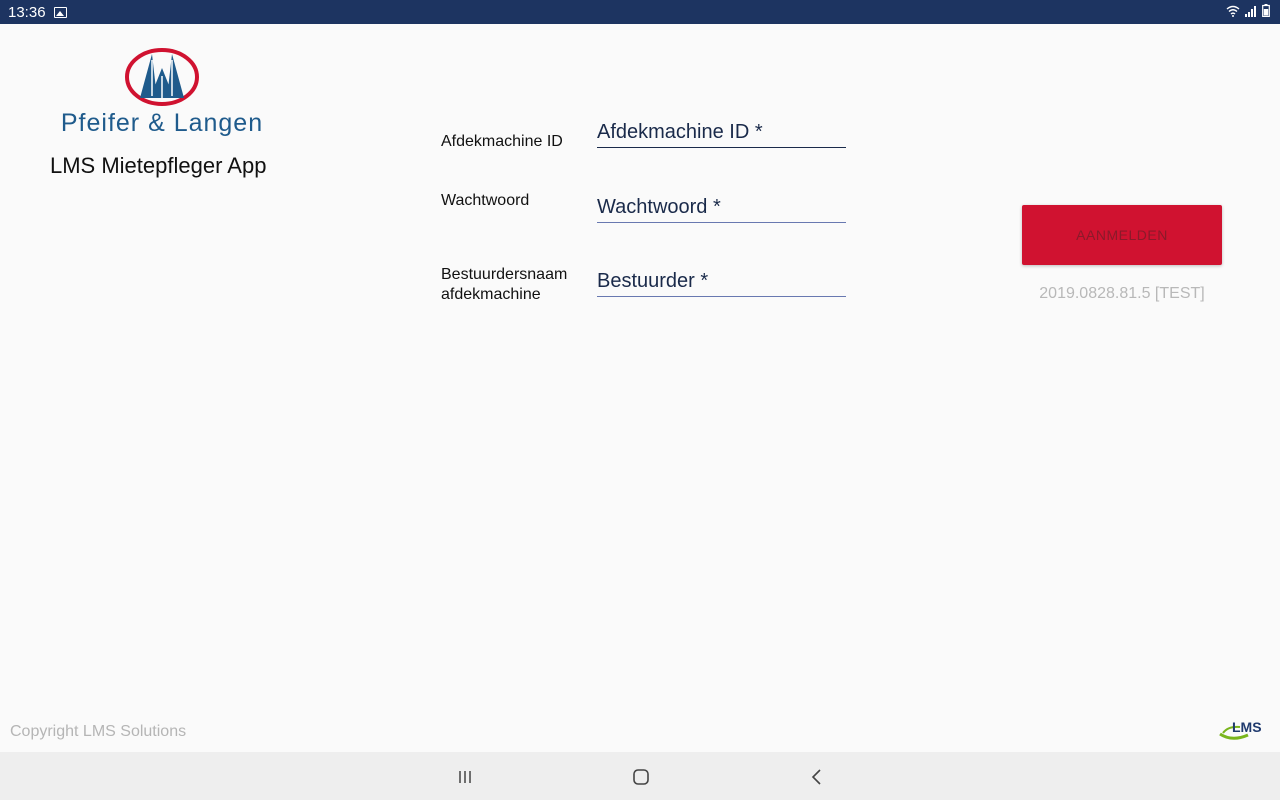 The height and width of the screenshot is (800, 1280). Describe the element at coordinates (60, 12) in the screenshot. I see `image-icon` at that location.